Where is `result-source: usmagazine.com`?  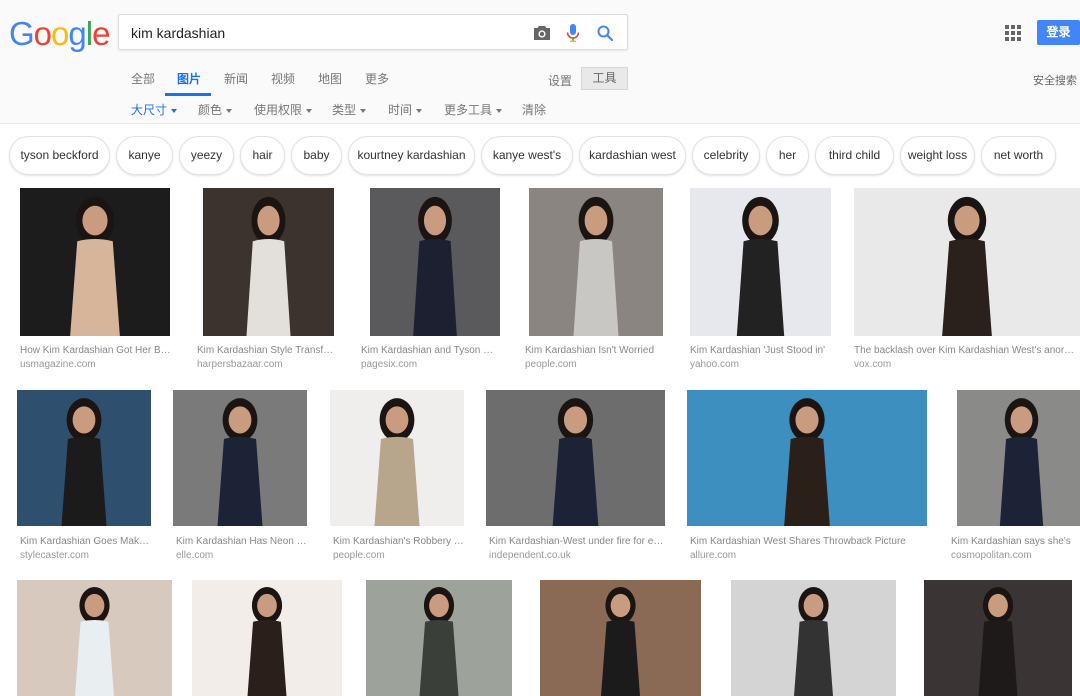 result-source: usmagazine.com is located at coordinates (58, 364).